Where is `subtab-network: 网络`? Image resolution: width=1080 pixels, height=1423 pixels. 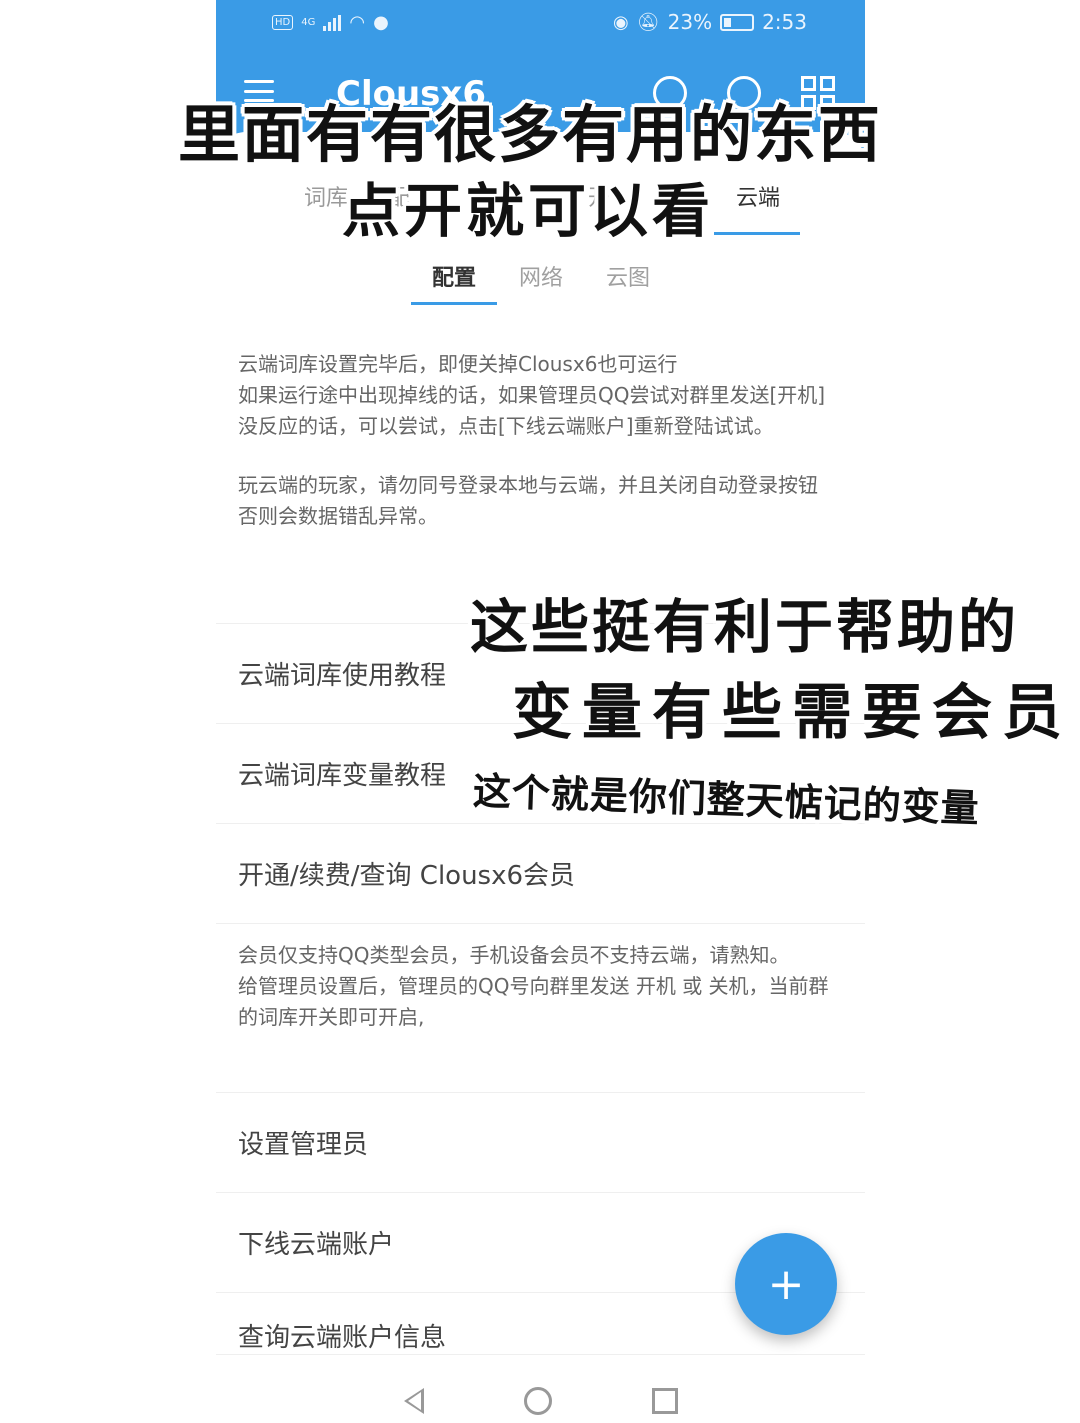
subtab-network: 网络 is located at coordinates (541, 276).